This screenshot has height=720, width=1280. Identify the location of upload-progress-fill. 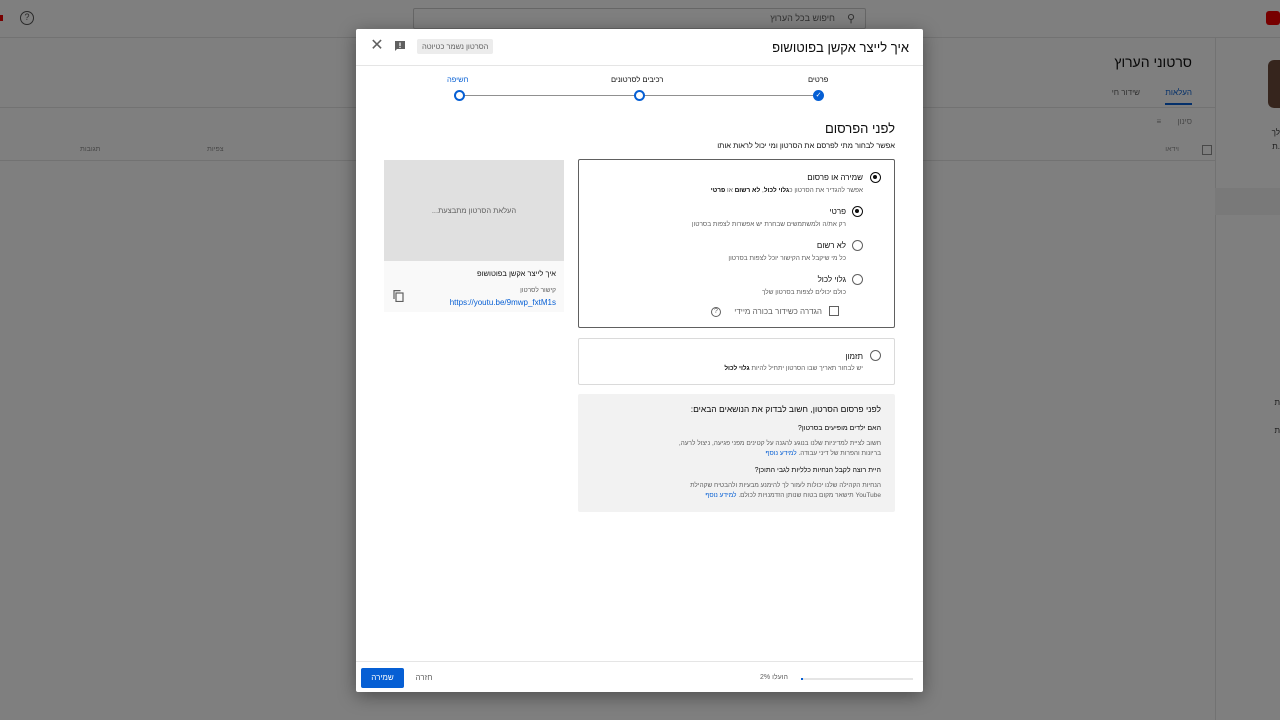
(802, 679).